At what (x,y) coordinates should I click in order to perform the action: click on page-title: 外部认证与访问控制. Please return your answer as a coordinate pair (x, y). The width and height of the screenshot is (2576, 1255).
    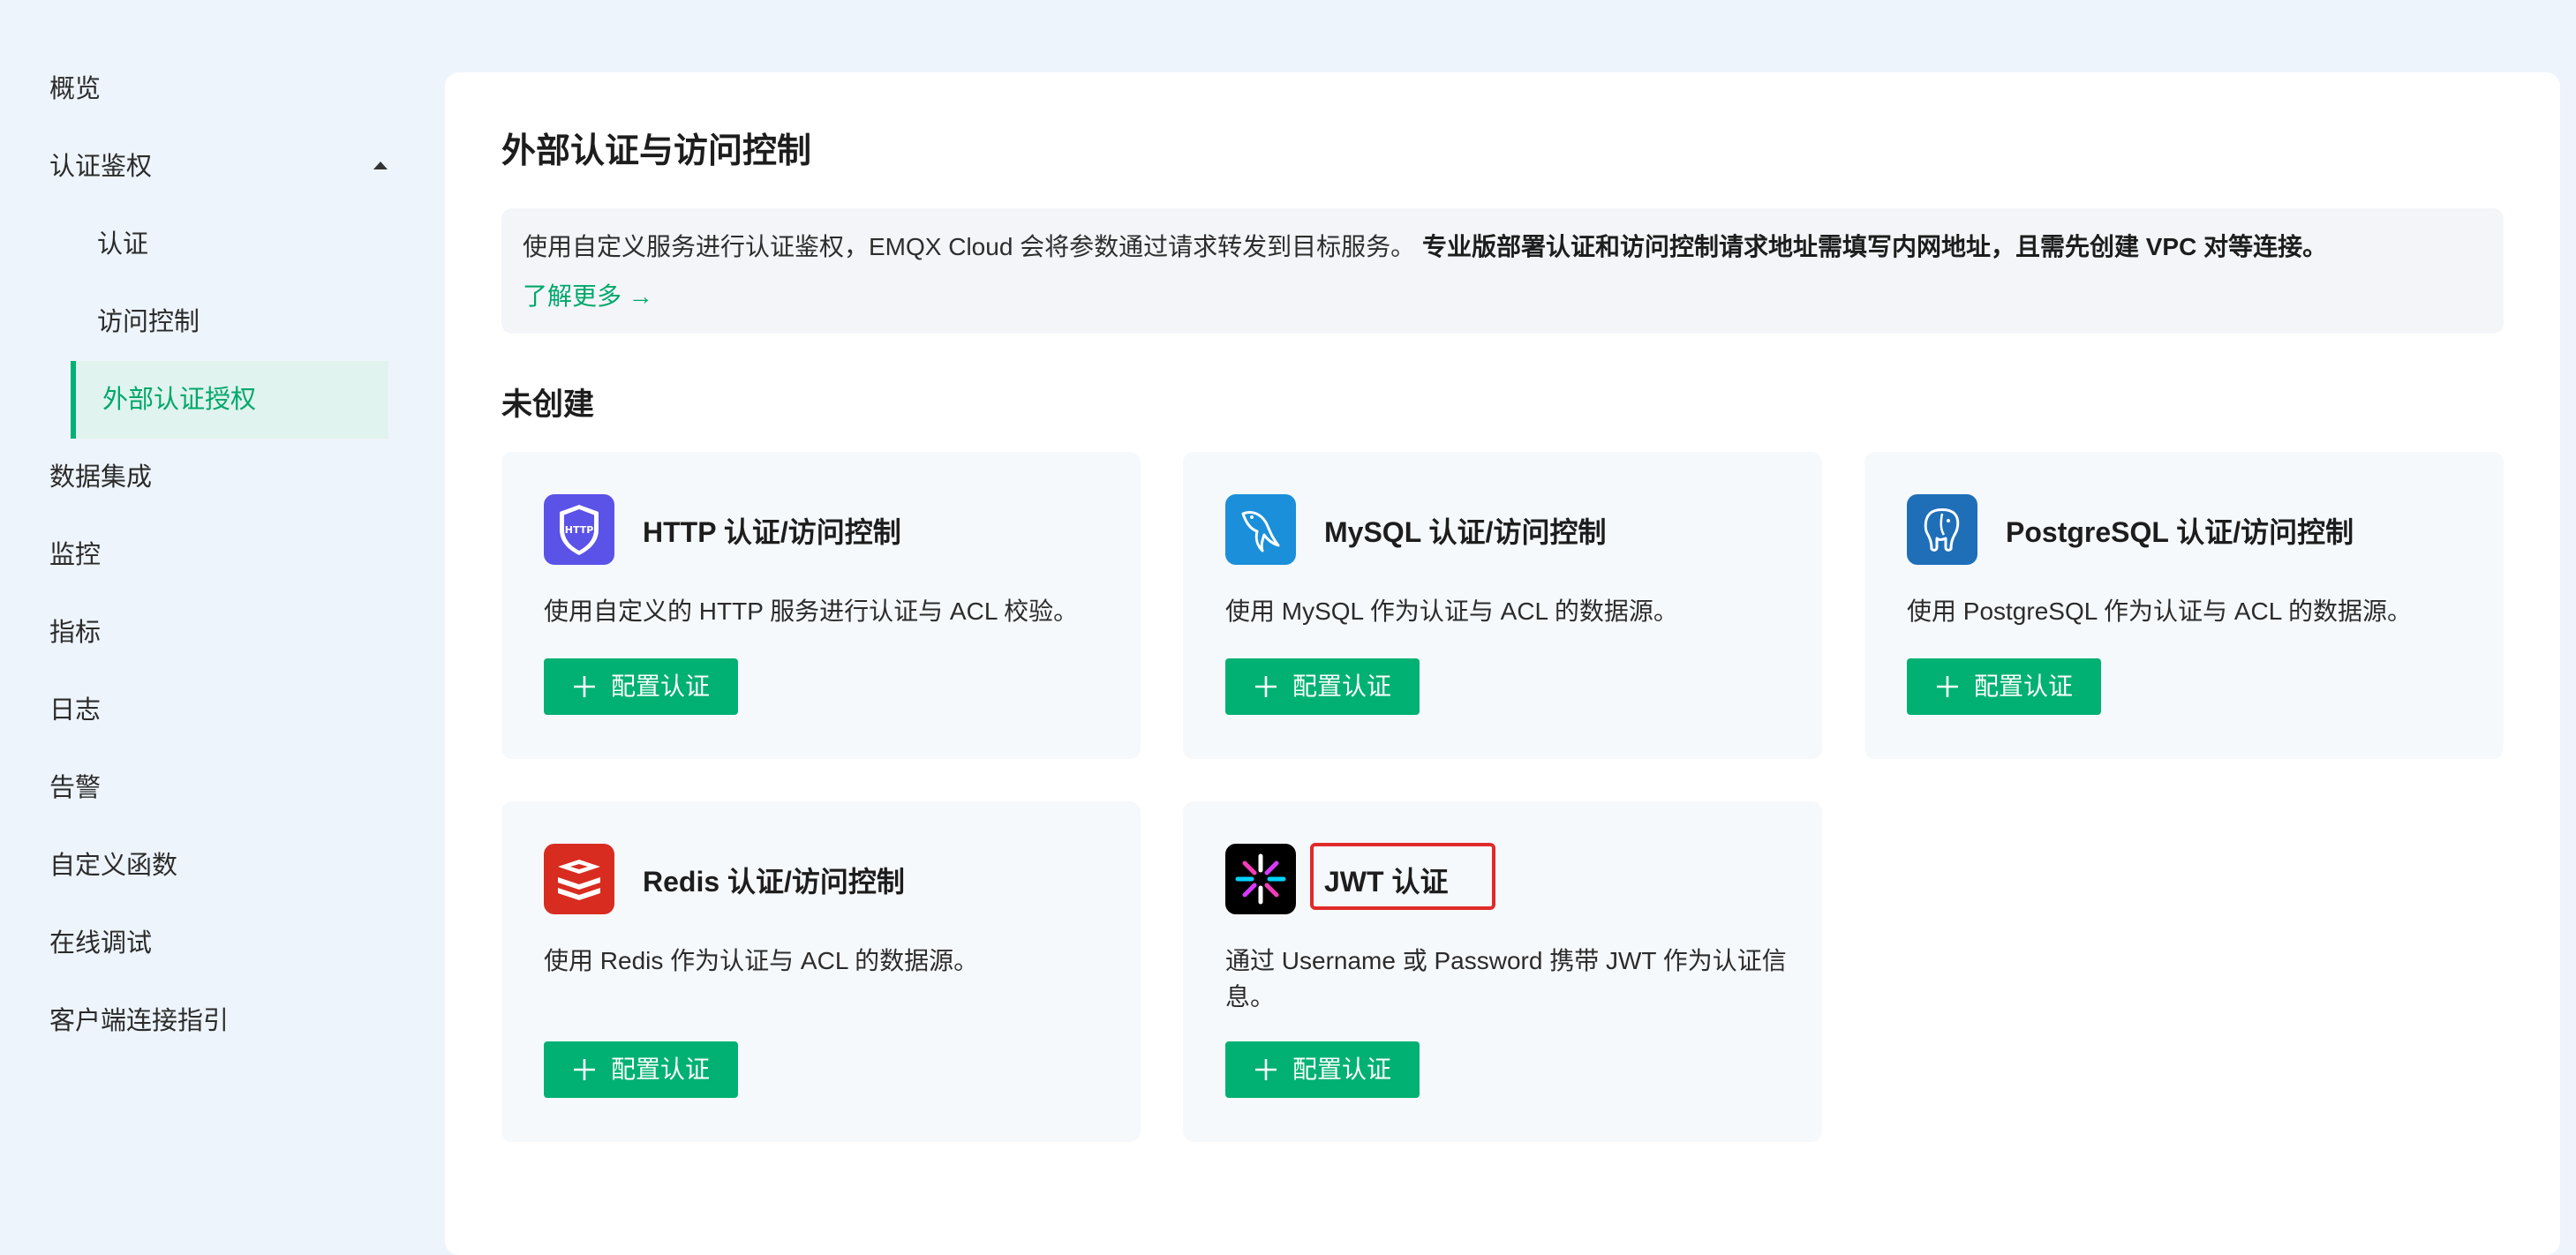
    Looking at the image, I should click on (657, 151).